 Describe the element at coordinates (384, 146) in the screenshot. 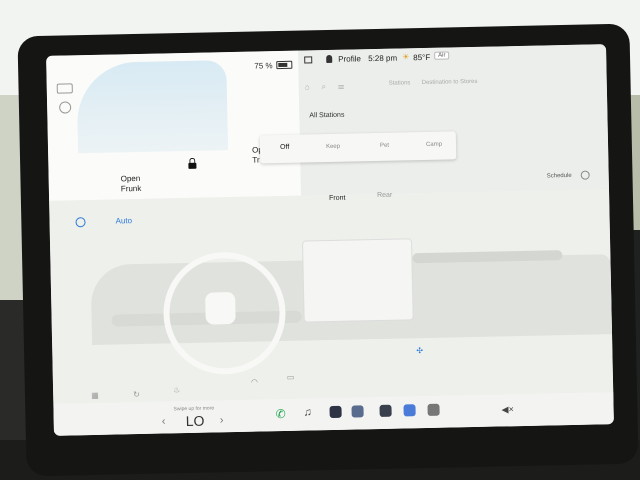

I see `climate-pet-option: Pet` at that location.